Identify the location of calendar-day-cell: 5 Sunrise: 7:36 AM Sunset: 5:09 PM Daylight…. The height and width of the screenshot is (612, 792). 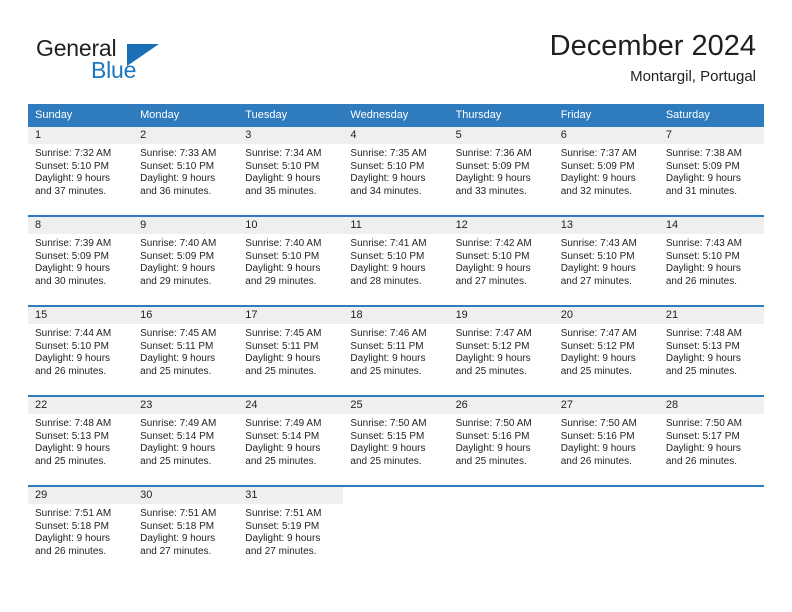
(501, 171).